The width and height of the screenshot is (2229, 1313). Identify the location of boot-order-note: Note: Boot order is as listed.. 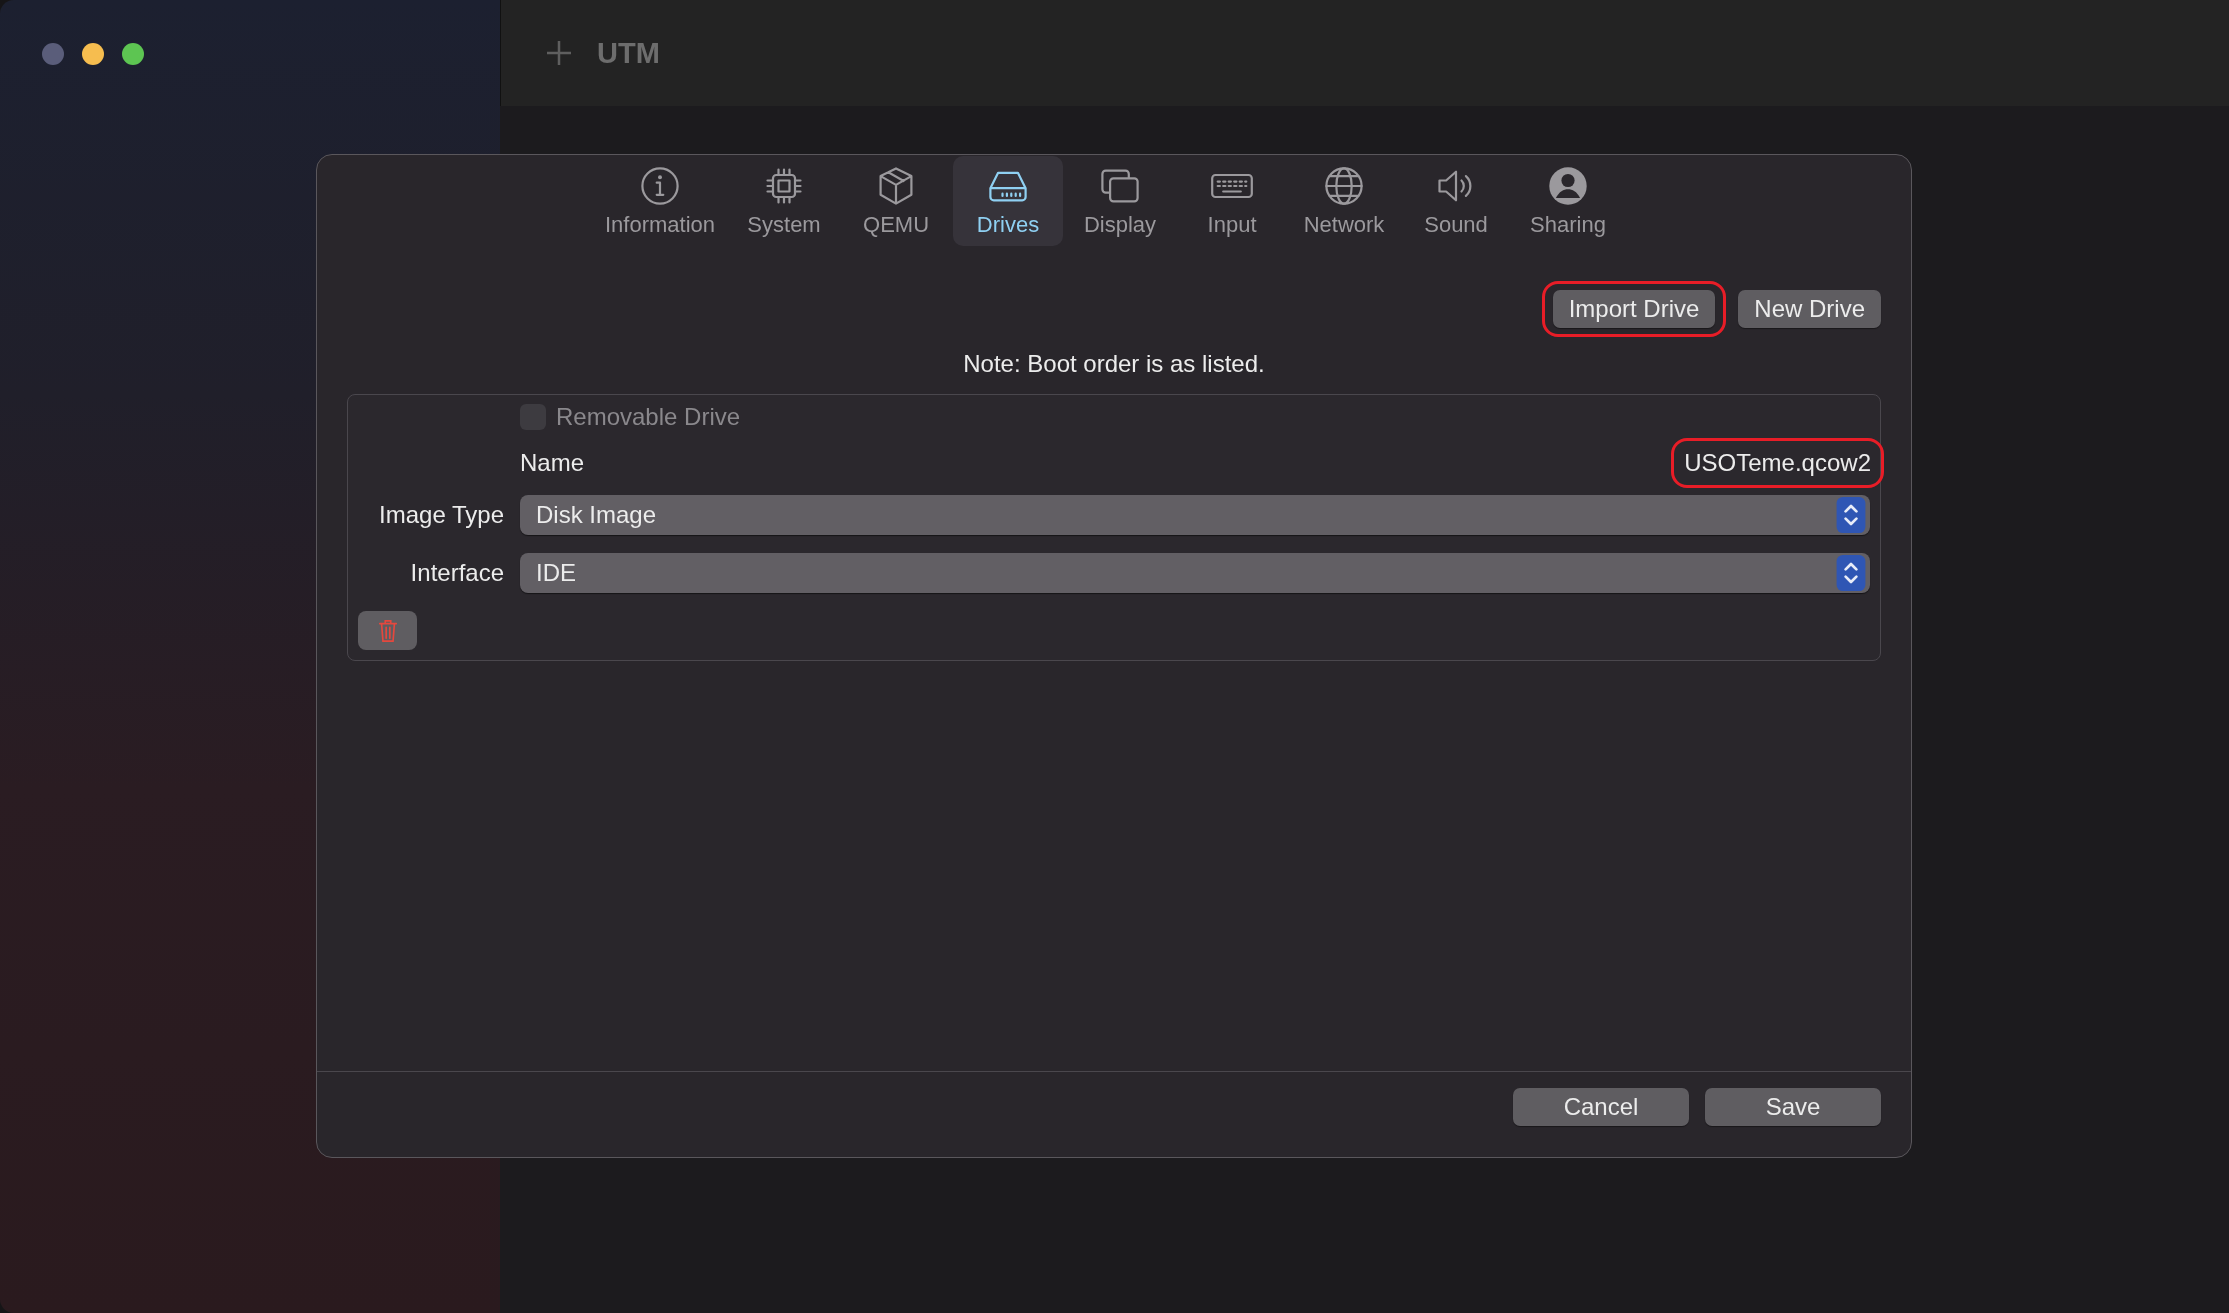
(1114, 364).